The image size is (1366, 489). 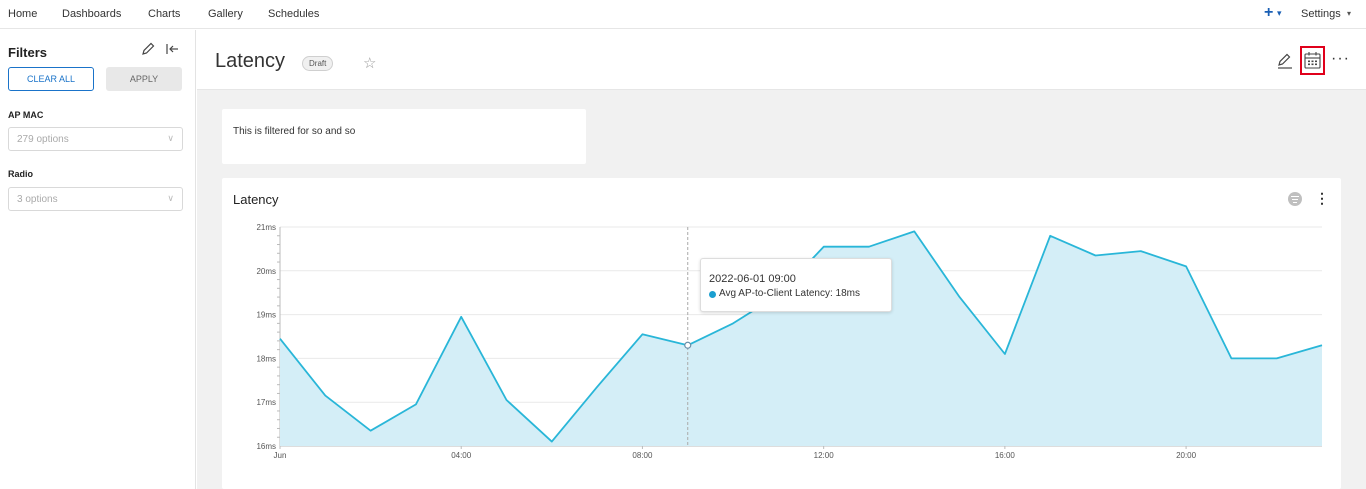 What do you see at coordinates (1349, 13) in the screenshot?
I see `settings-caret-icon: ▾` at bounding box center [1349, 13].